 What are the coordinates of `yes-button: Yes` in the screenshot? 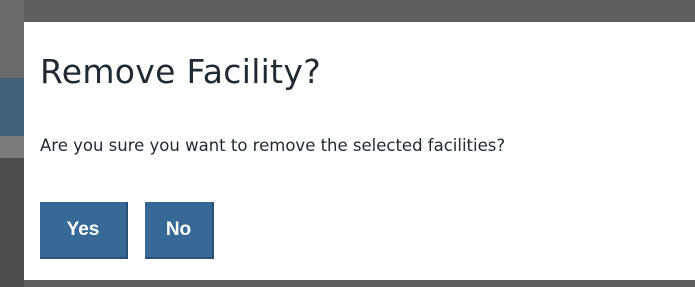 It's located at (84, 230).